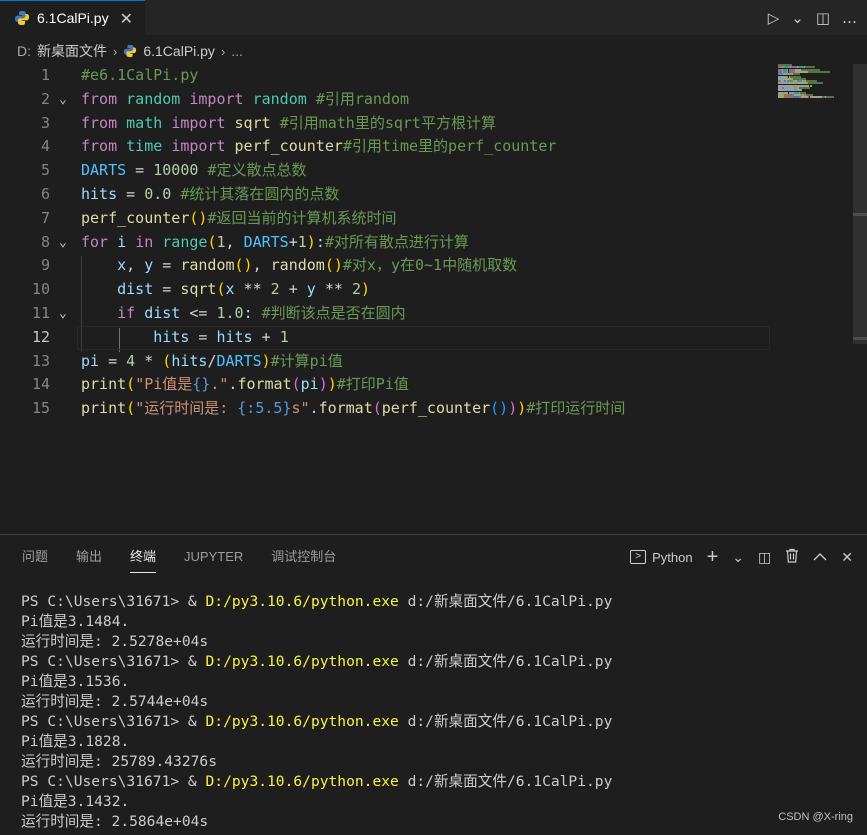 Image resolution: width=867 pixels, height=835 pixels. What do you see at coordinates (433, 385) in the screenshot?
I see `code-line: 14 print("Pi值是{}.".format(pi))#打印Pi值` at bounding box center [433, 385].